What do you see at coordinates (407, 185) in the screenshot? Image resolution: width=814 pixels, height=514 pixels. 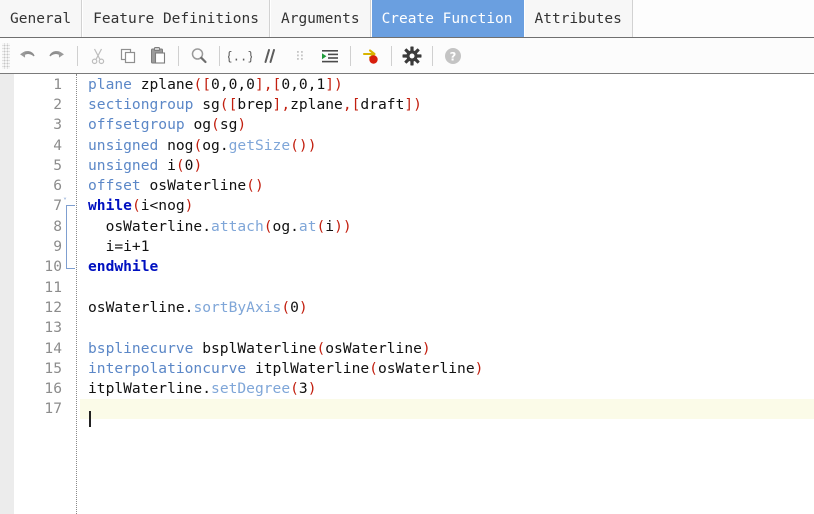 I see `code-line: 6 offset osWaterline()` at bounding box center [407, 185].